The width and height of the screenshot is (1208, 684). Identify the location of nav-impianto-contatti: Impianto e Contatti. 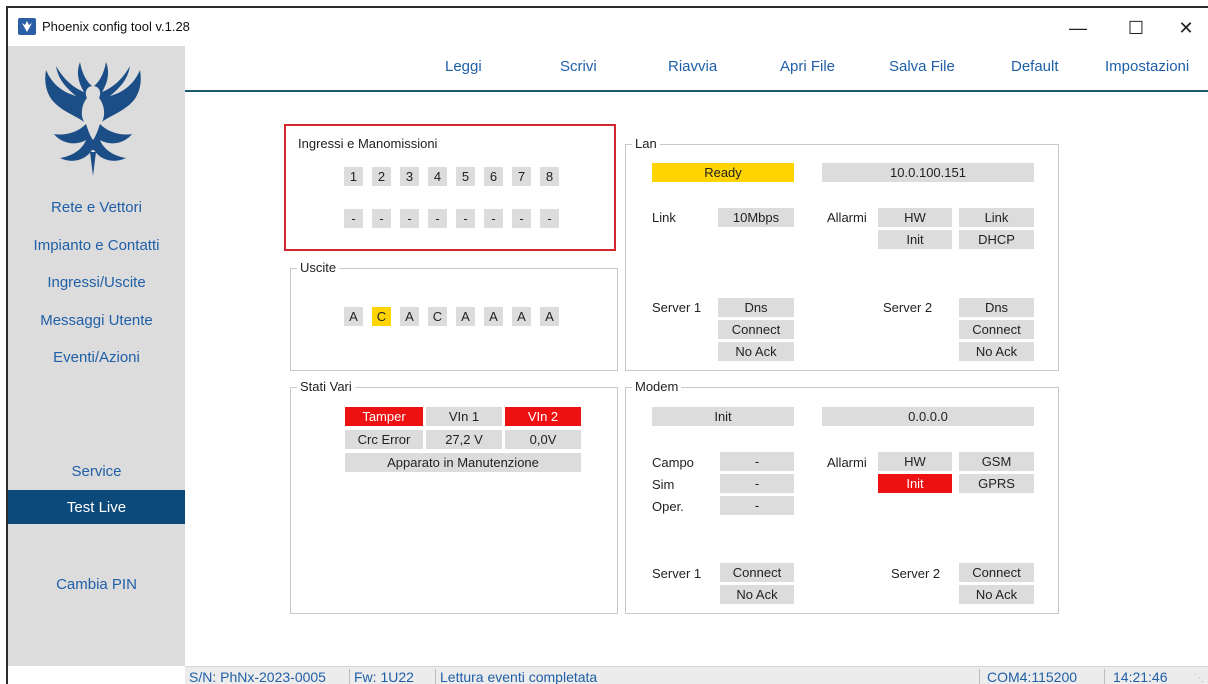
(96, 245).